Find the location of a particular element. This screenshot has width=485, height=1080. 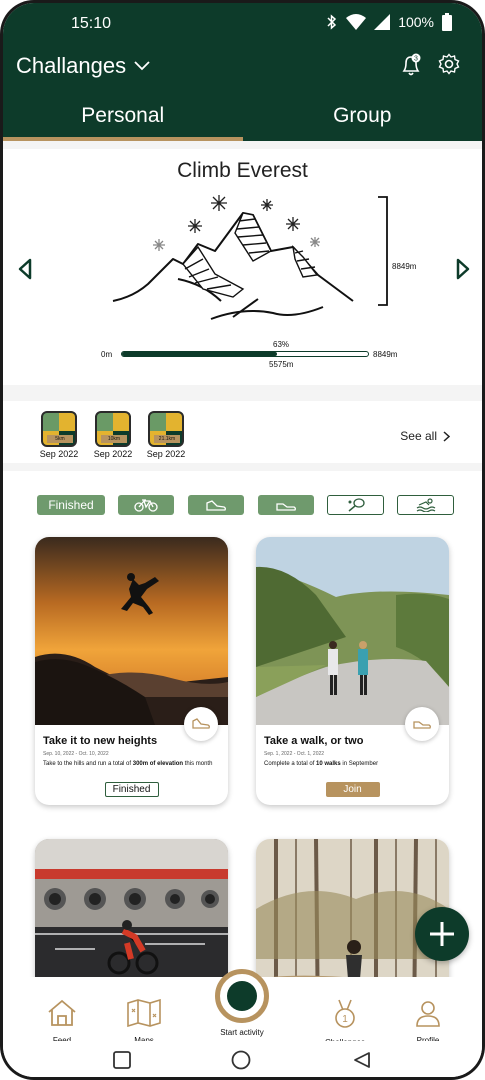

notification-count: 3 is located at coordinates (416, 59).